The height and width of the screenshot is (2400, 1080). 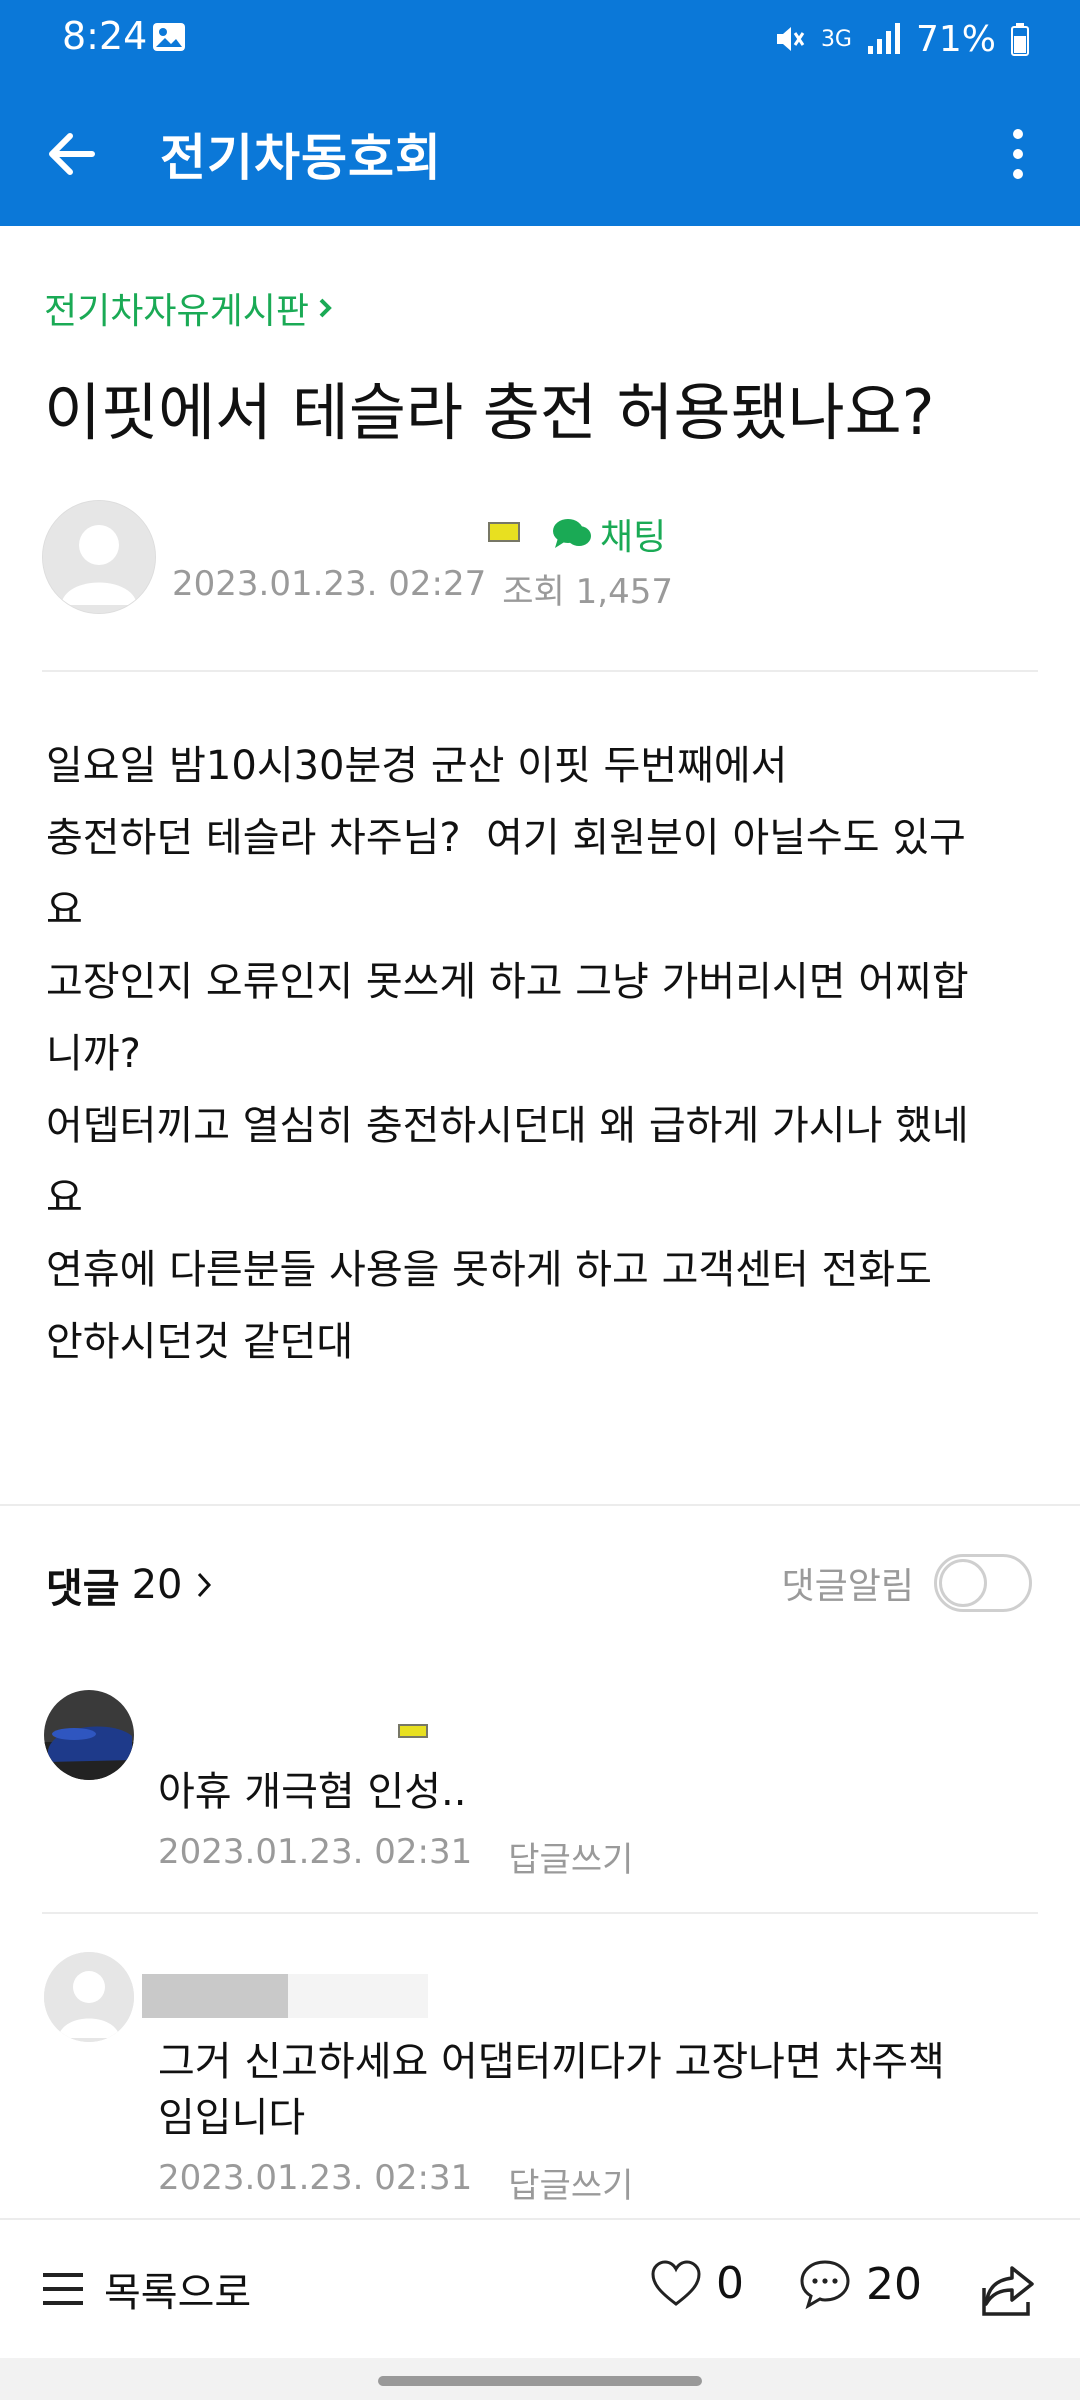 What do you see at coordinates (894, 2284) in the screenshot?
I see `comment-count: 20` at bounding box center [894, 2284].